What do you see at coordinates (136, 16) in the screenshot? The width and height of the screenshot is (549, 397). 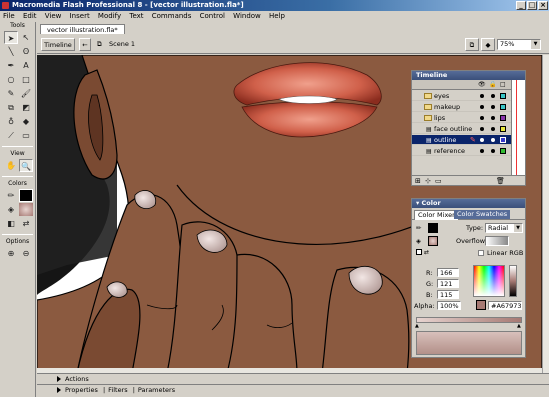 I see `menu-text: Text` at bounding box center [136, 16].